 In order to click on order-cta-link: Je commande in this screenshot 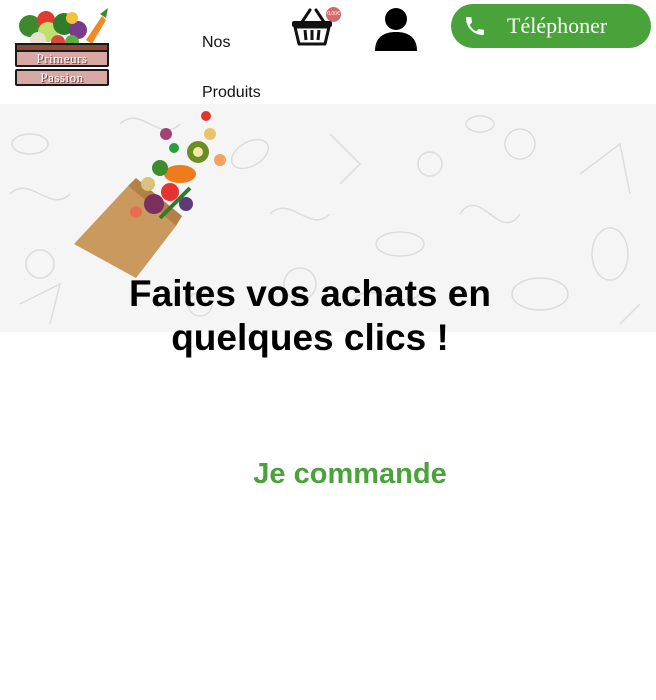, I will do `click(350, 474)`.